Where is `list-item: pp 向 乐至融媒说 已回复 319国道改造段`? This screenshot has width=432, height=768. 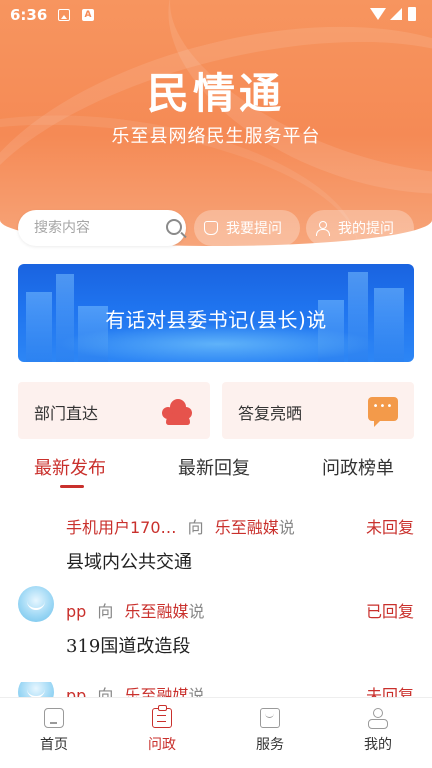
list-item: pp 向 乐至融媒说 已回复 319国道改造段 is located at coordinates (216, 627).